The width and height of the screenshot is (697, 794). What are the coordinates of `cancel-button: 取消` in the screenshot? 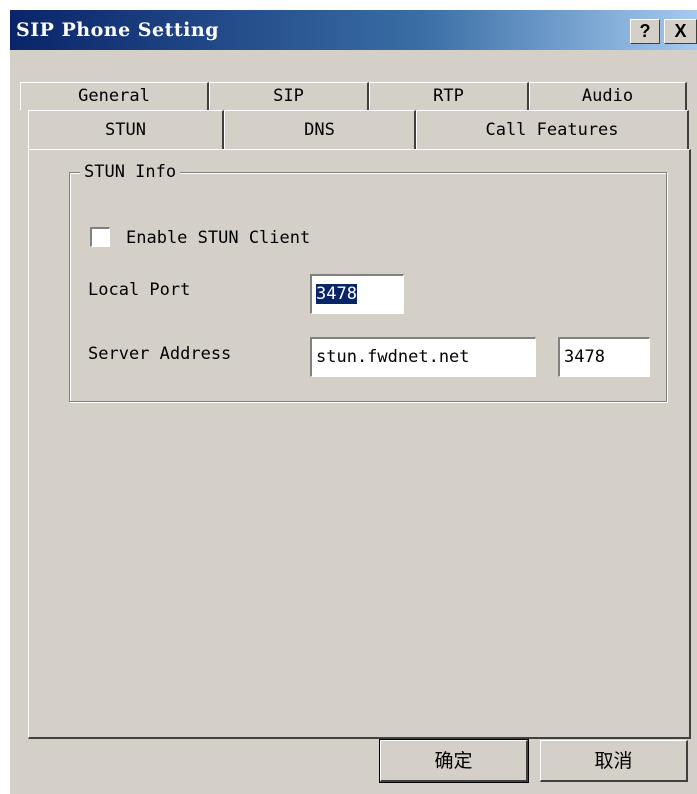 It's located at (614, 761).